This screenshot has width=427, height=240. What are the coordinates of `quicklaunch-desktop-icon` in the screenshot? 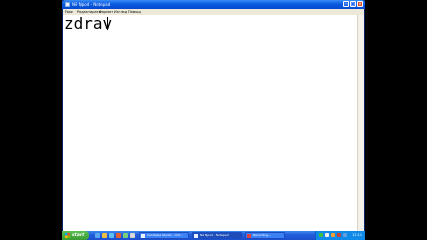 It's located at (97, 235).